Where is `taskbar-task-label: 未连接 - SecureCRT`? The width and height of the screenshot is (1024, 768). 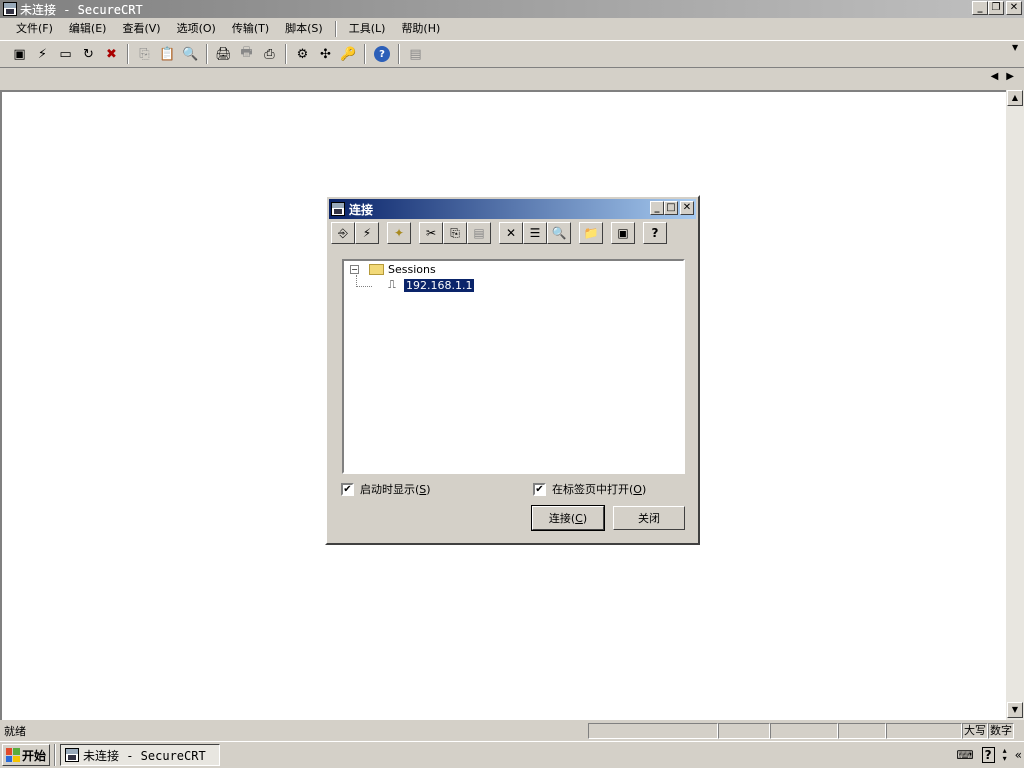
taskbar-task-label: 未连接 - SecureCRT is located at coordinates (144, 755).